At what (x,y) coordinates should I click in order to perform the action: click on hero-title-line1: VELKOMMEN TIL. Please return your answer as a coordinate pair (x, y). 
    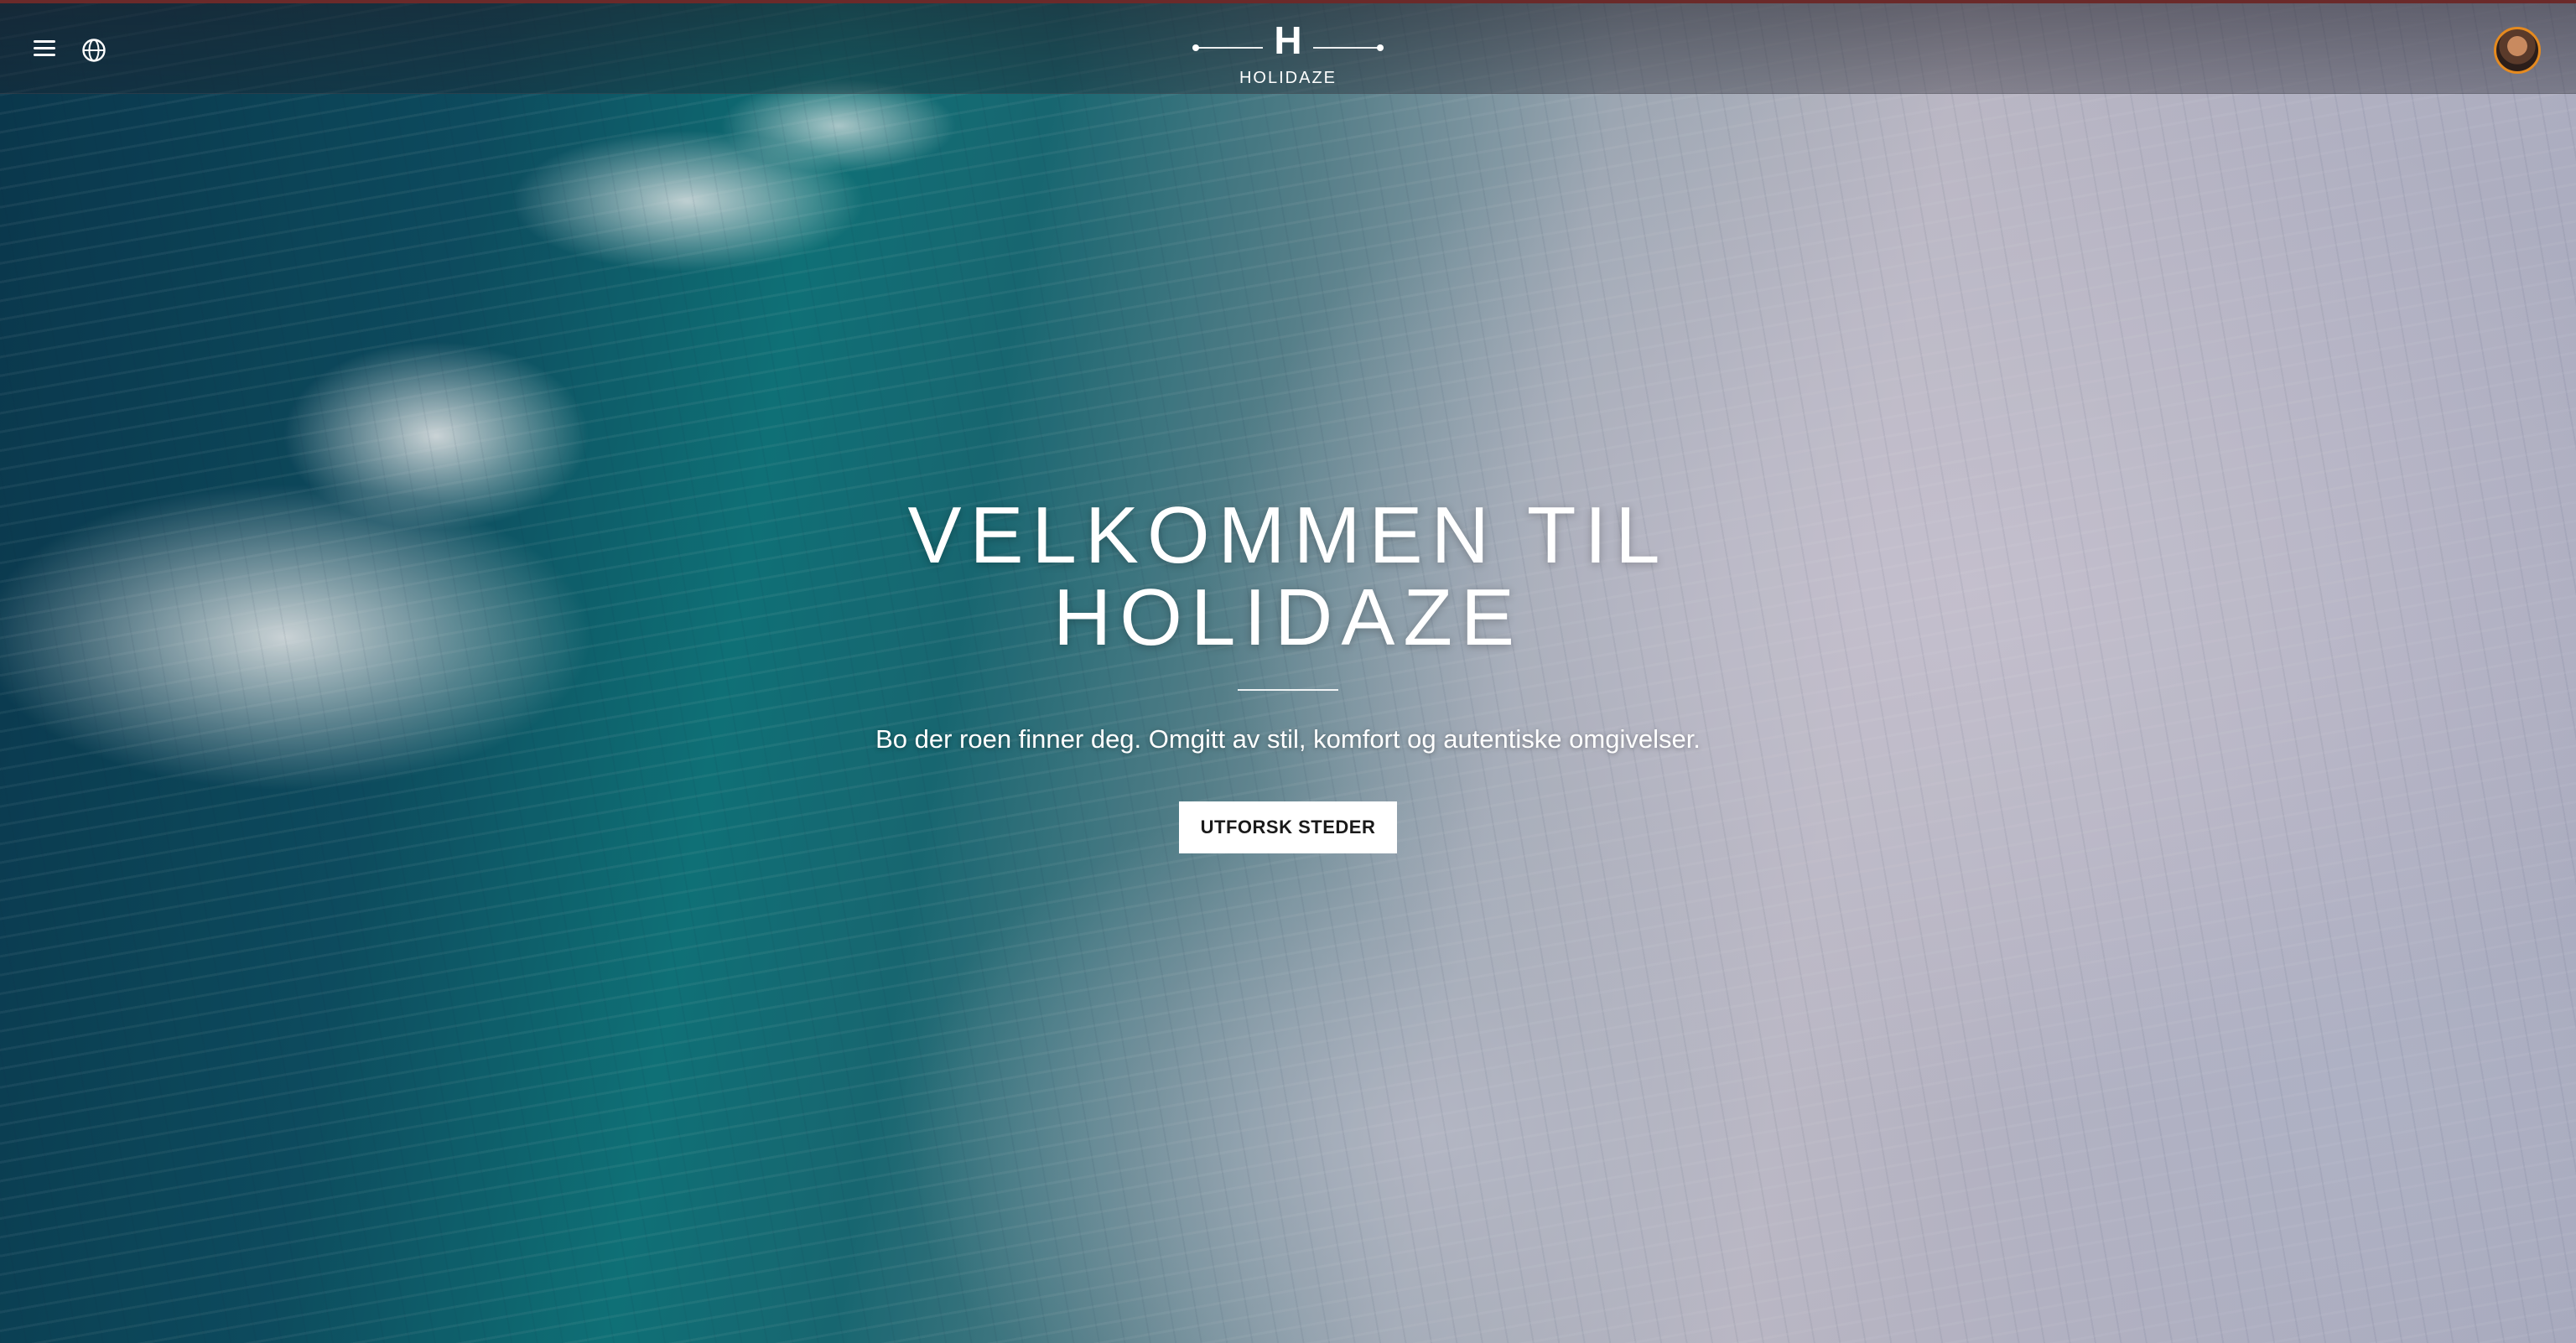
    Looking at the image, I should click on (1288, 535).